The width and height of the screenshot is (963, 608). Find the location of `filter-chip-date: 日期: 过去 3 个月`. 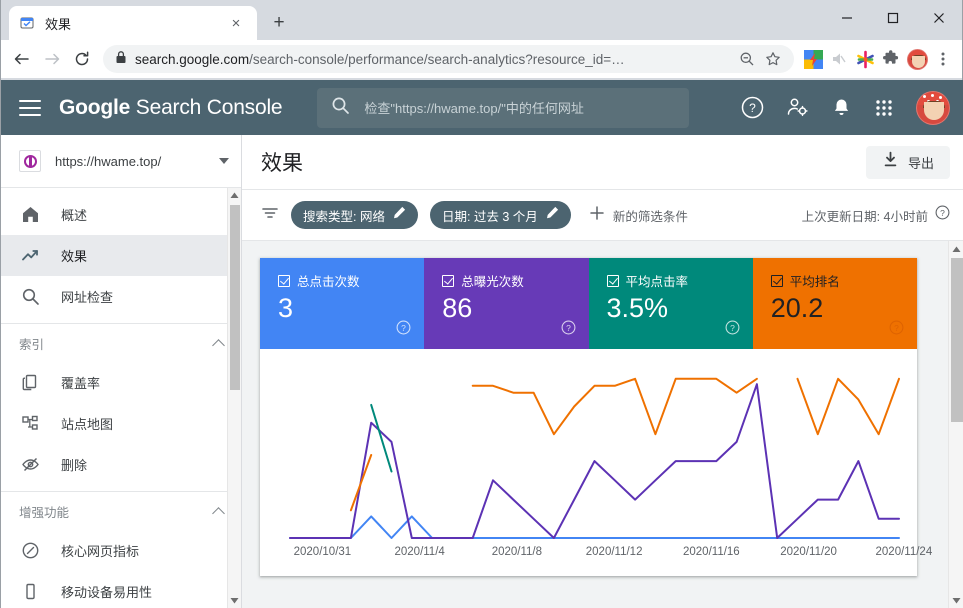

filter-chip-date: 日期: 过去 3 个月 is located at coordinates (500, 215).